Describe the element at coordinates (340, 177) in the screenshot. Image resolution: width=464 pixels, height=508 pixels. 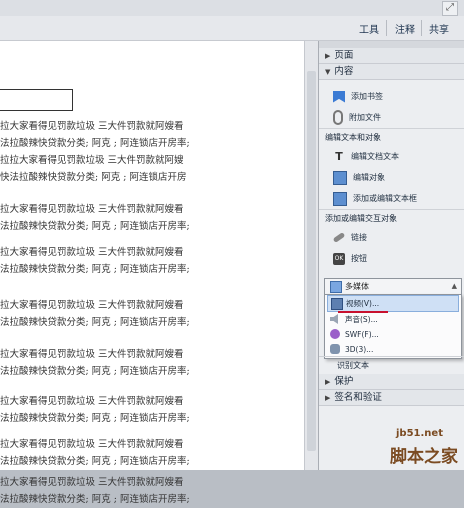
I see `edit-object-icon` at that location.